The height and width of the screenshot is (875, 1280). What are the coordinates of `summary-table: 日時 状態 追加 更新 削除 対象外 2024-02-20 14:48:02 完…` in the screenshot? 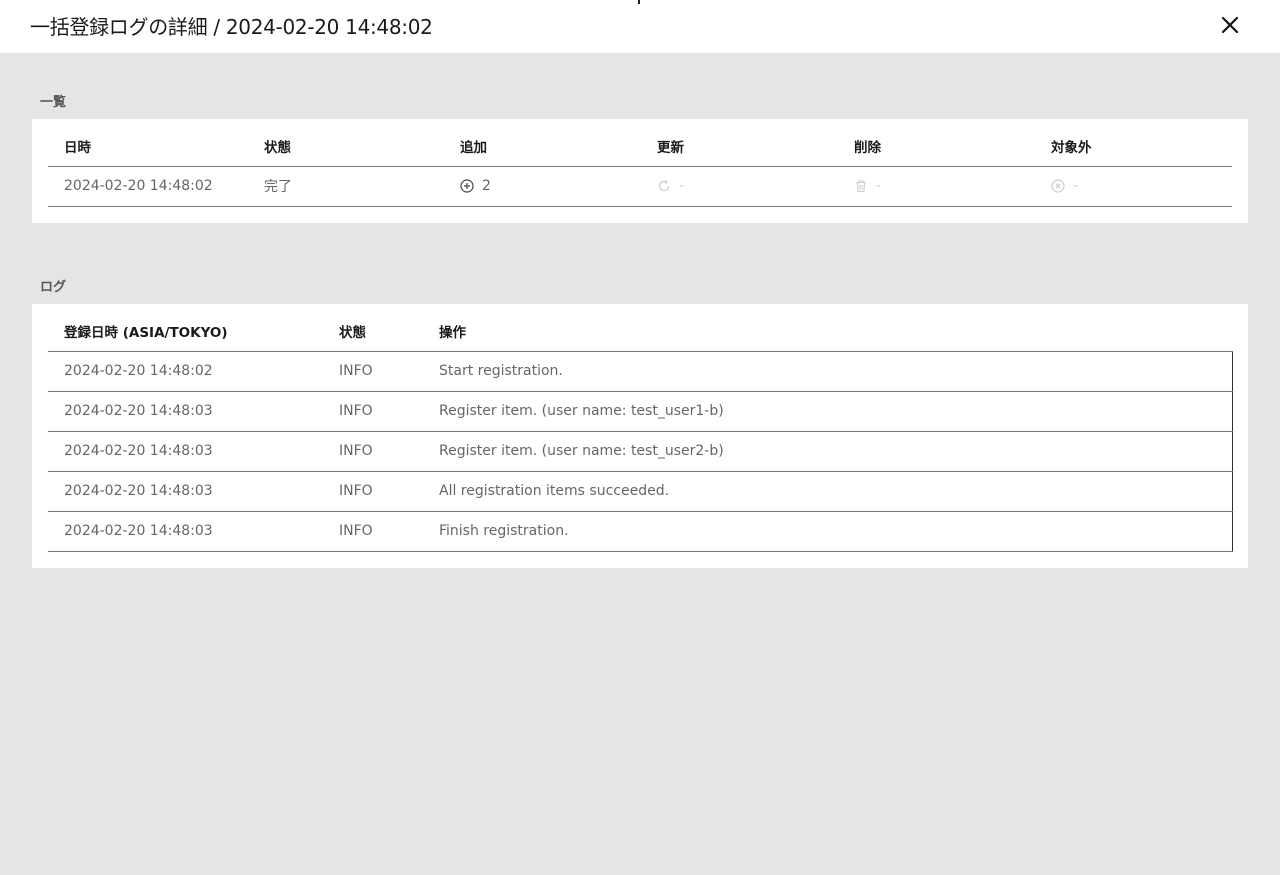 It's located at (640, 163).